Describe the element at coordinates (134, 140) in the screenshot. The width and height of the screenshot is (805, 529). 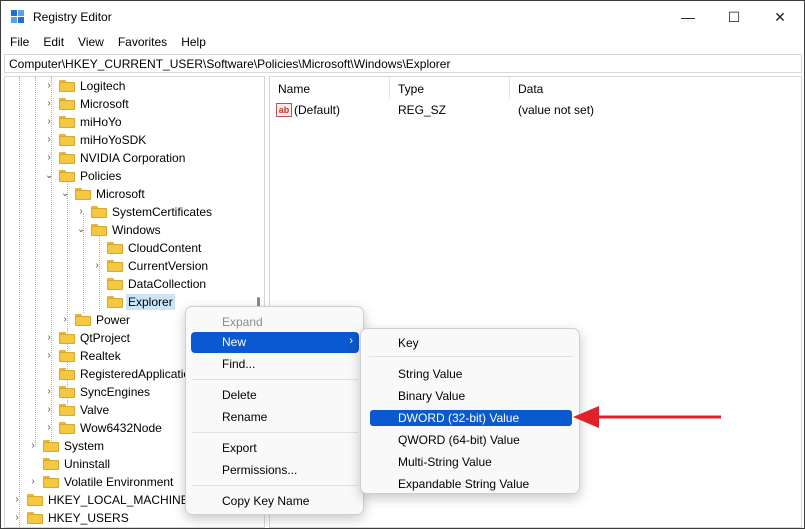
I see `tree-node-mihoyosdk: › miHoYoSDK` at that location.